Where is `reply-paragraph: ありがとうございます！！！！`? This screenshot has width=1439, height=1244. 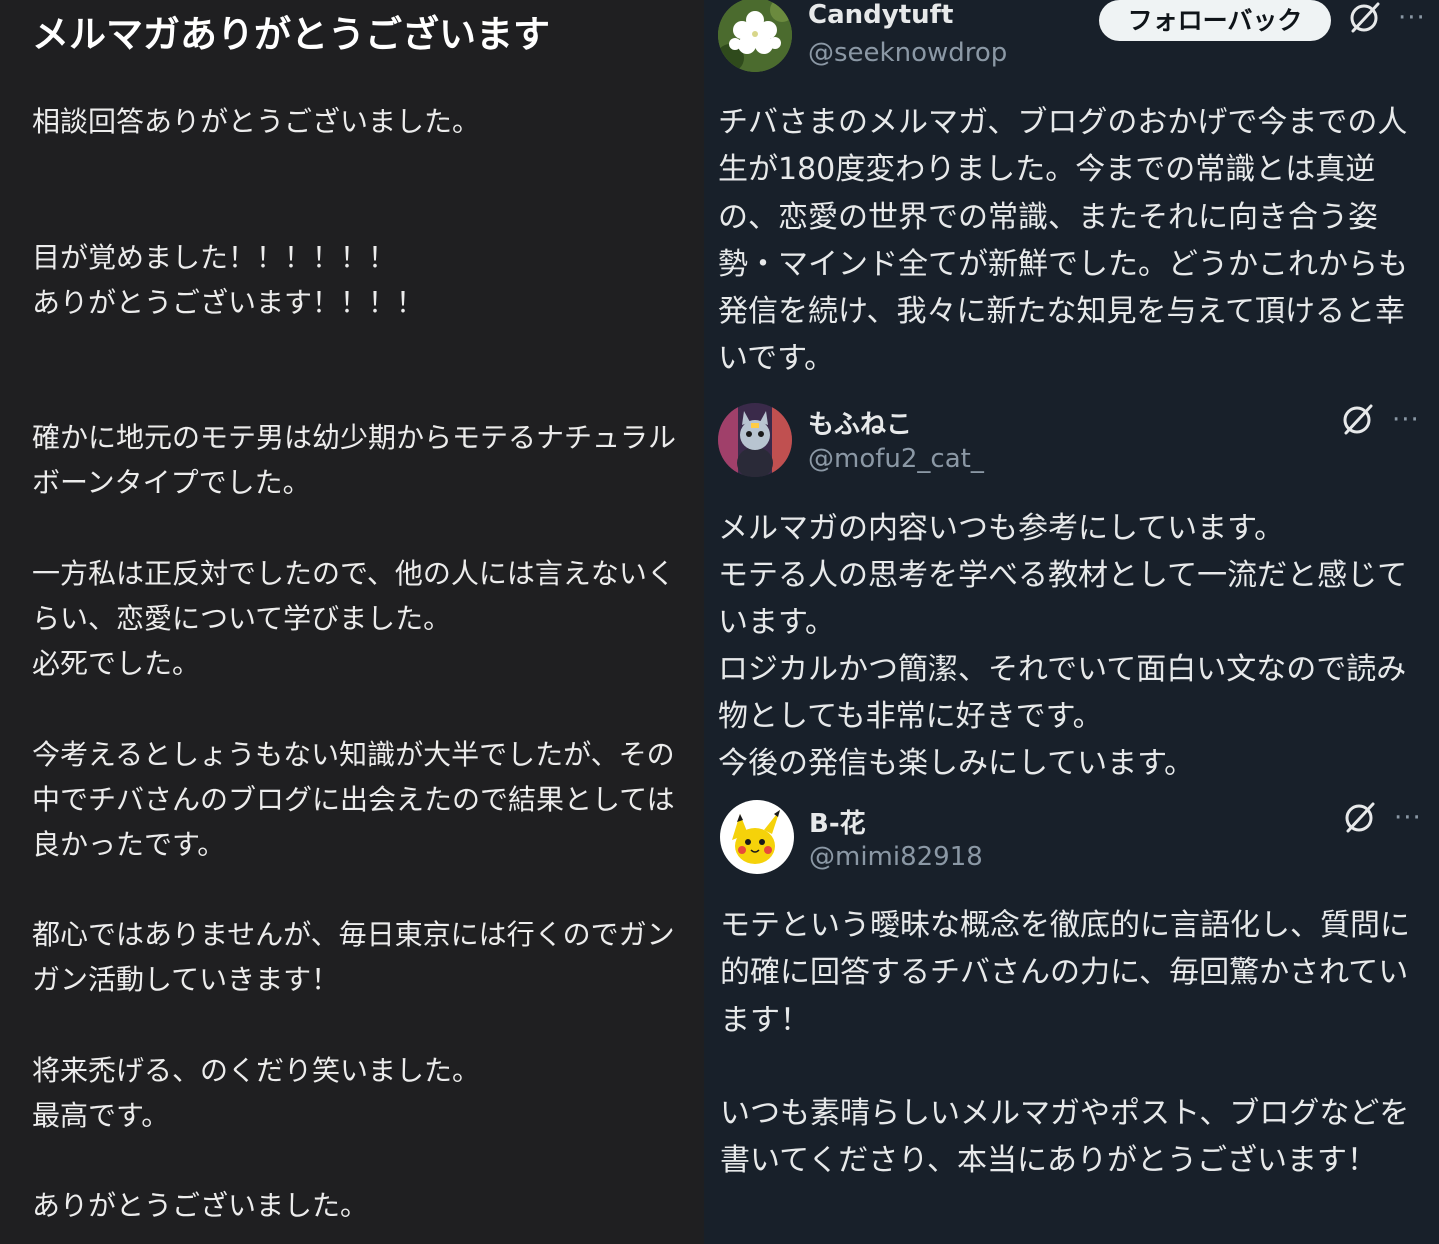 reply-paragraph: ありがとうございます！！！！ is located at coordinates (228, 302).